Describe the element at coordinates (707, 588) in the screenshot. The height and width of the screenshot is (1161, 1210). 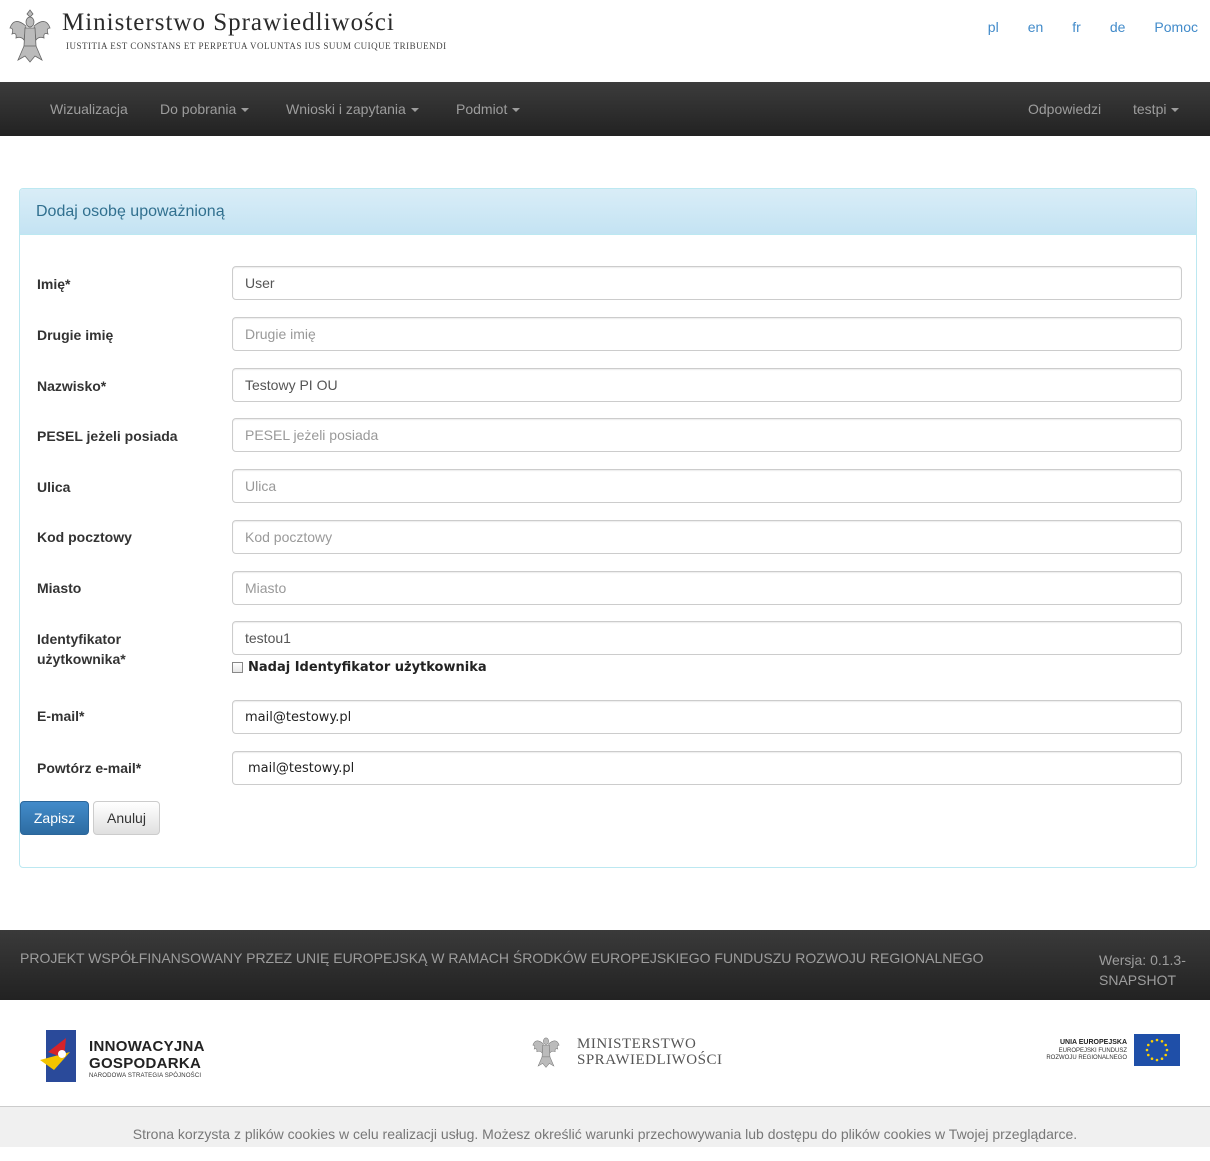
I see `city-input` at that location.